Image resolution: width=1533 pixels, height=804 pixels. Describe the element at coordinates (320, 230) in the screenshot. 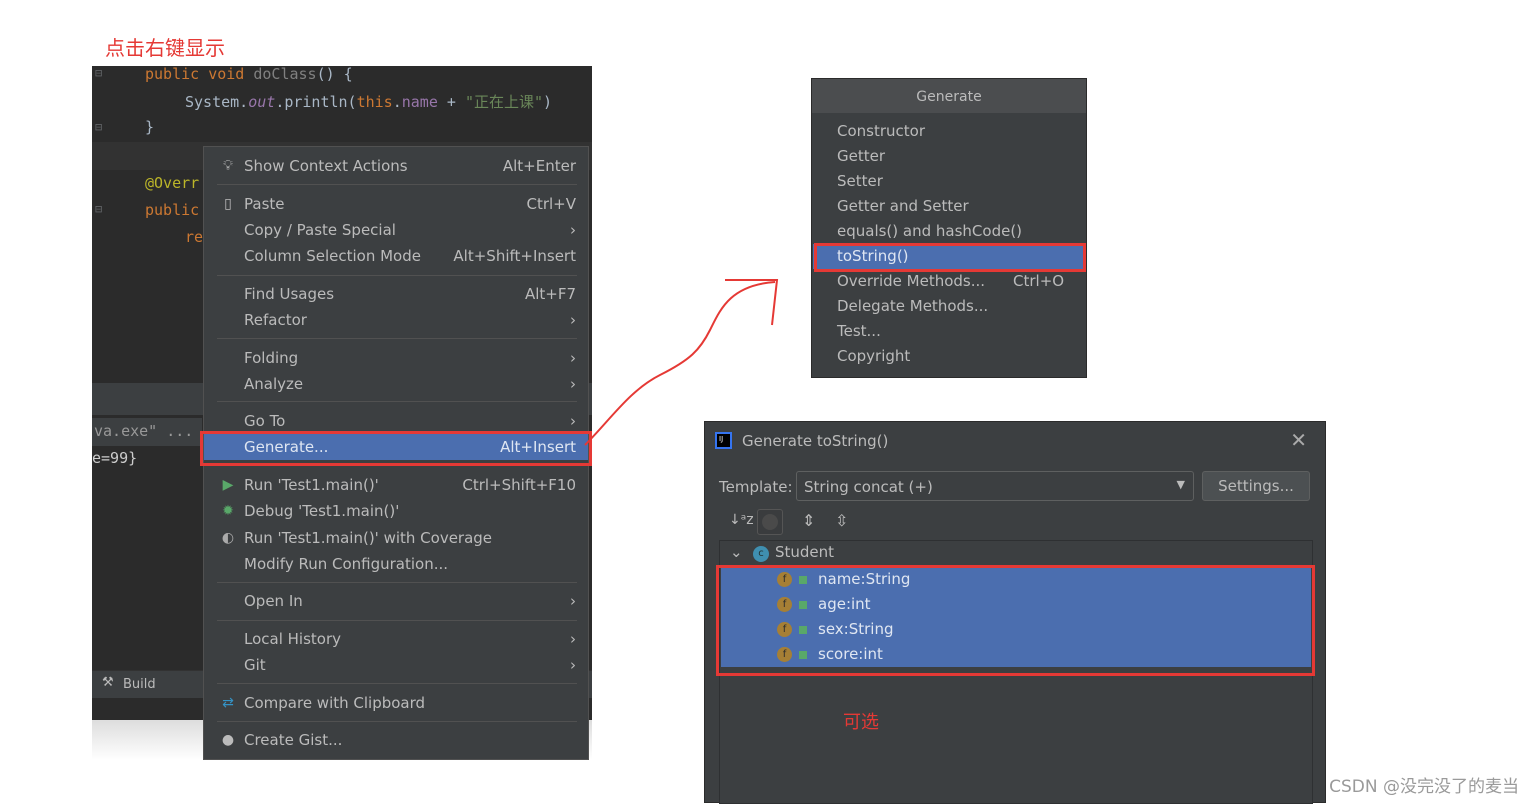

I see `menu-label: Copy / Paste Special` at that location.